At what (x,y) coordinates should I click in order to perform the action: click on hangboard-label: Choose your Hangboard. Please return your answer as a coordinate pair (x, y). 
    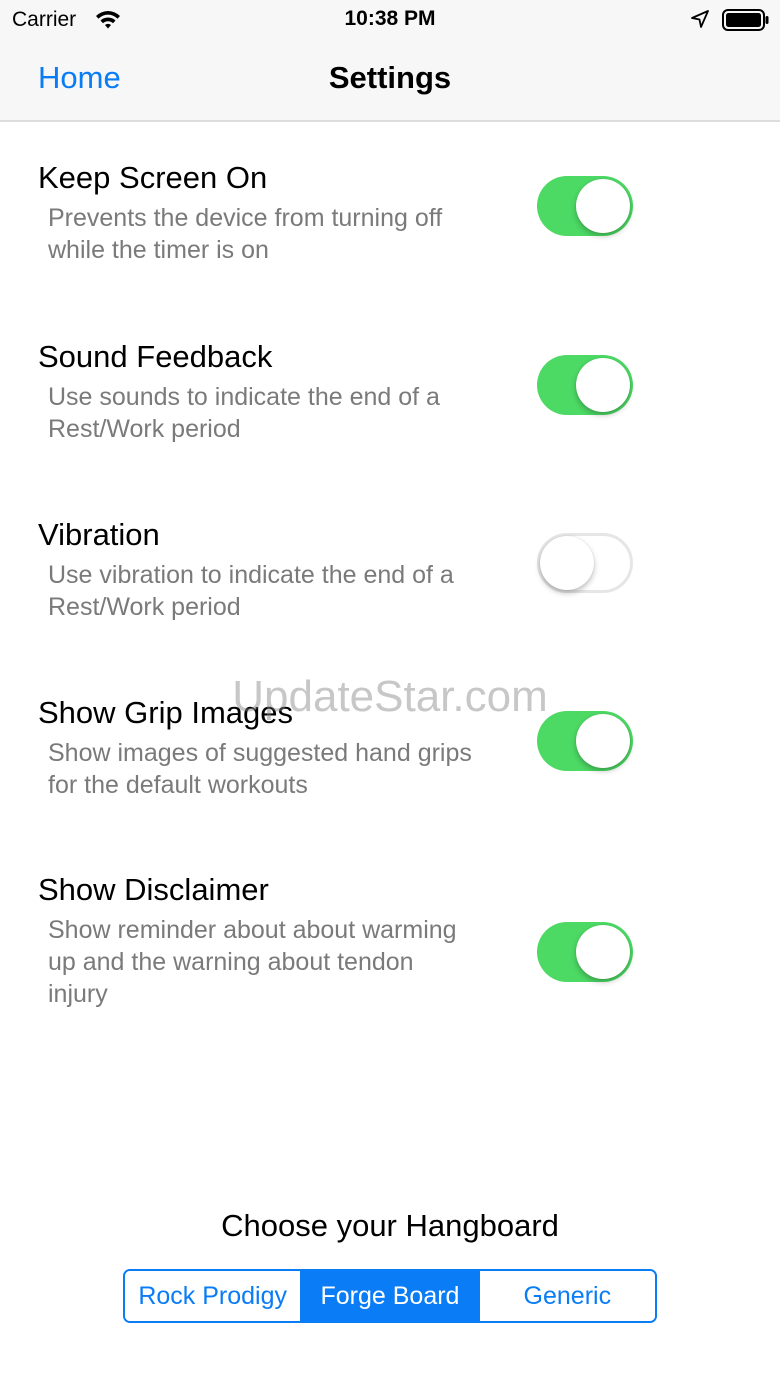
    Looking at the image, I should click on (390, 1225).